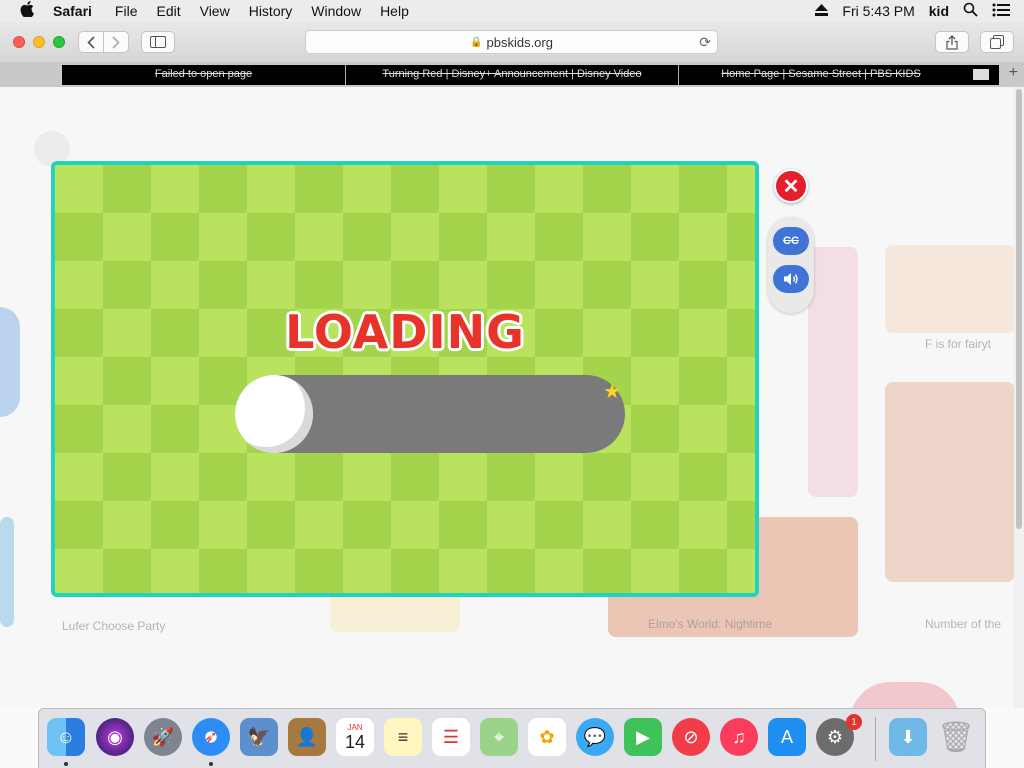 The width and height of the screenshot is (1024, 768). I want to click on news-icon: ⊘, so click(691, 737).